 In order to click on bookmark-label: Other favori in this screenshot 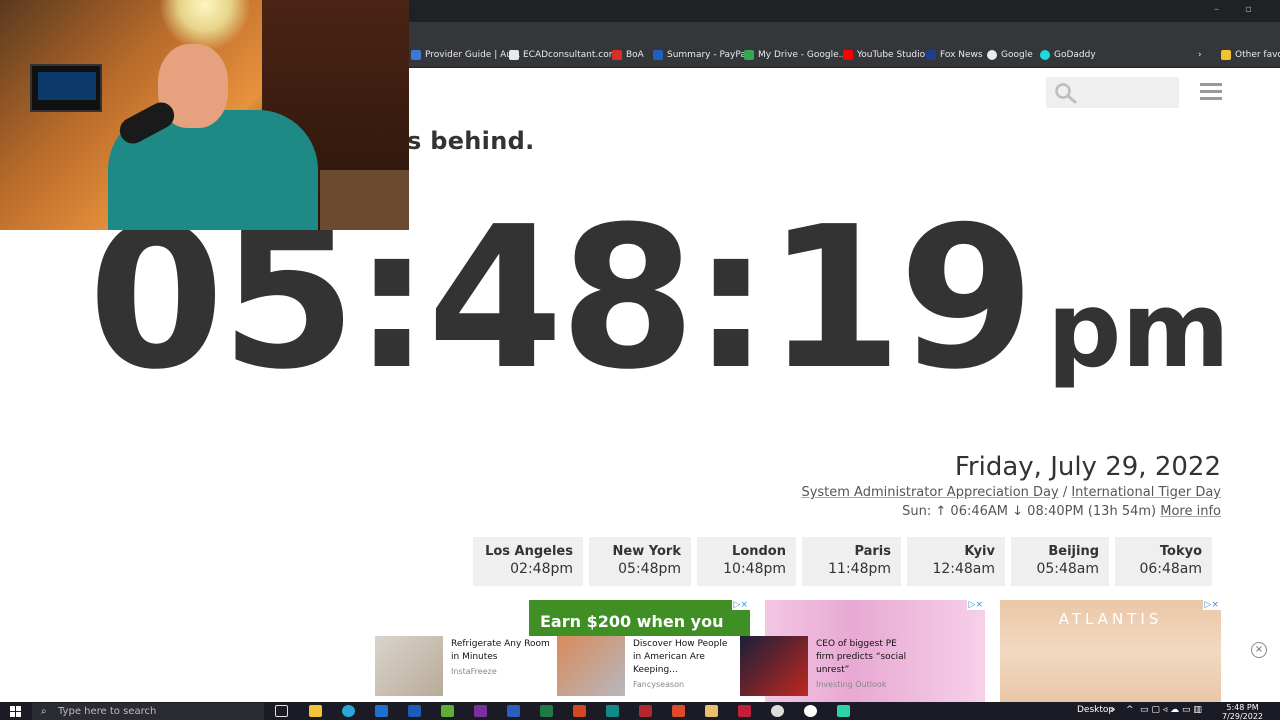, I will do `click(1257, 55)`.